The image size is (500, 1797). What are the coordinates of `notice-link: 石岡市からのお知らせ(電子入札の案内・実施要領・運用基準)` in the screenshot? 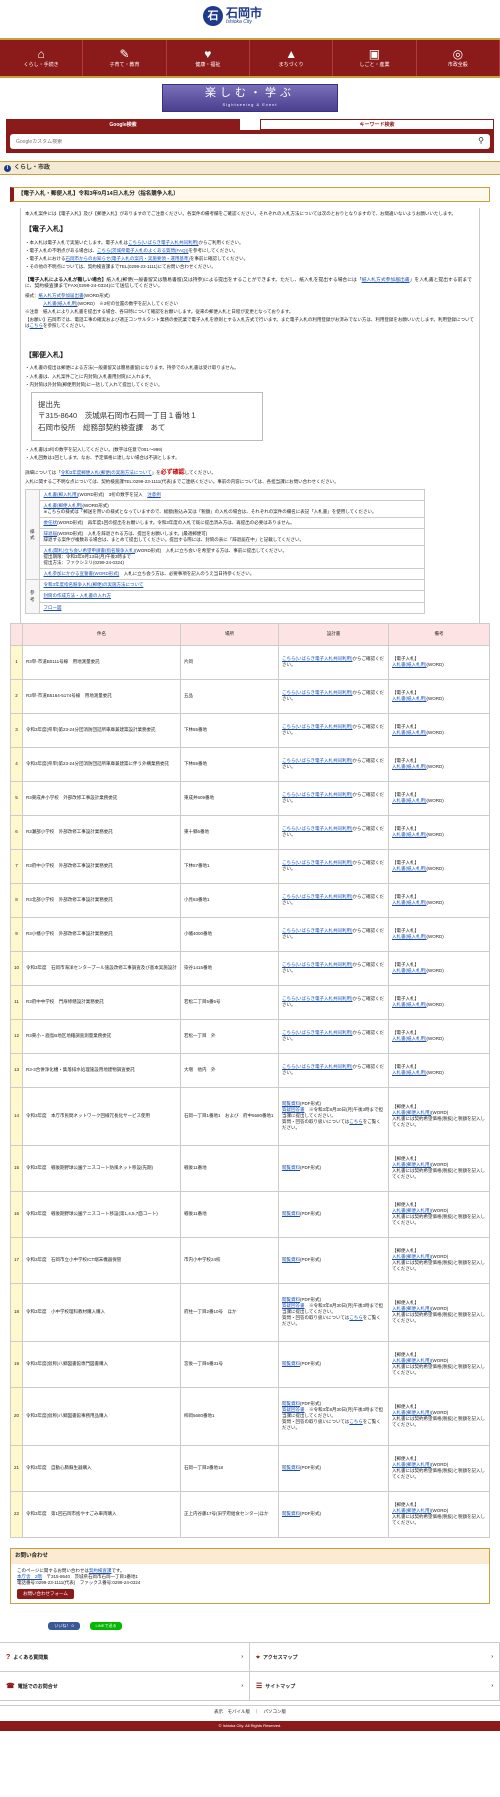 It's located at (128, 258).